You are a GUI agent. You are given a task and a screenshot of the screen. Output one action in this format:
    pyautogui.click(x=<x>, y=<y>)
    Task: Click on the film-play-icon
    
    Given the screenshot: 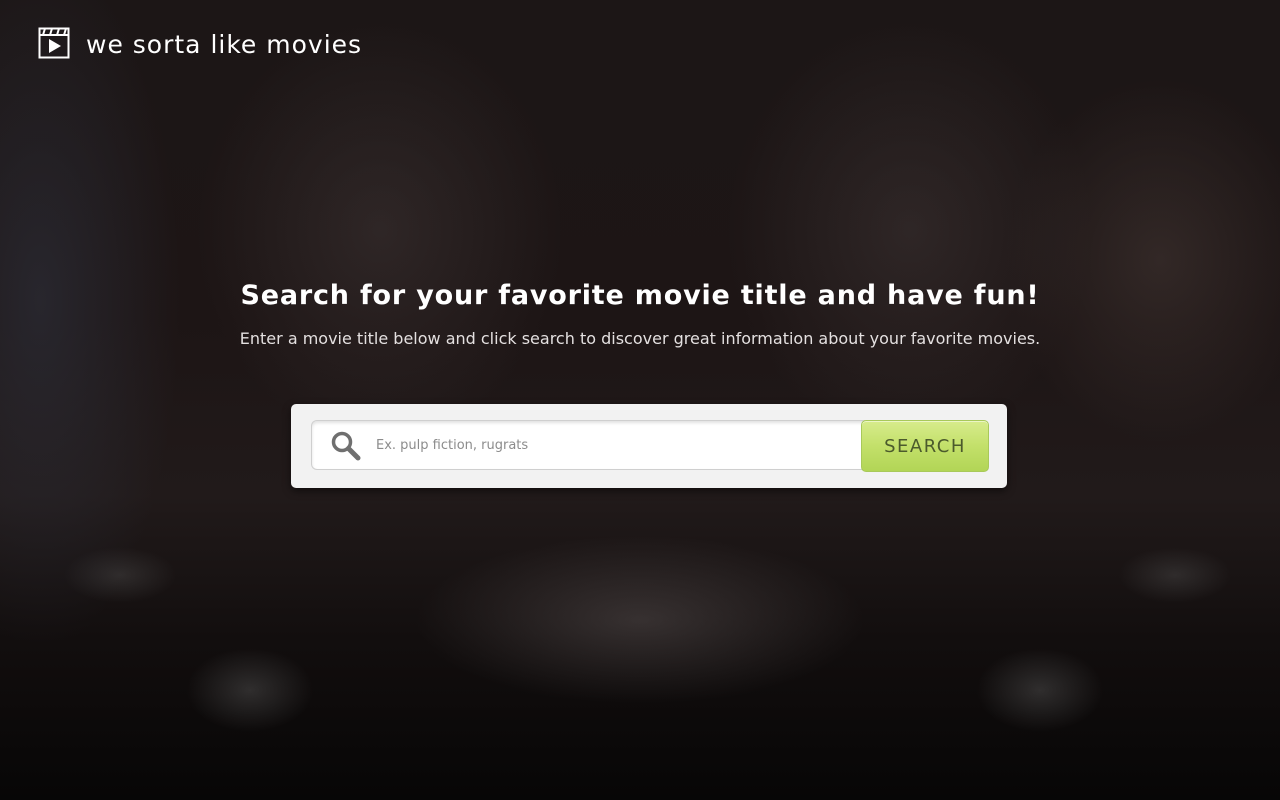 What is the action you would take?
    pyautogui.click(x=54, y=43)
    